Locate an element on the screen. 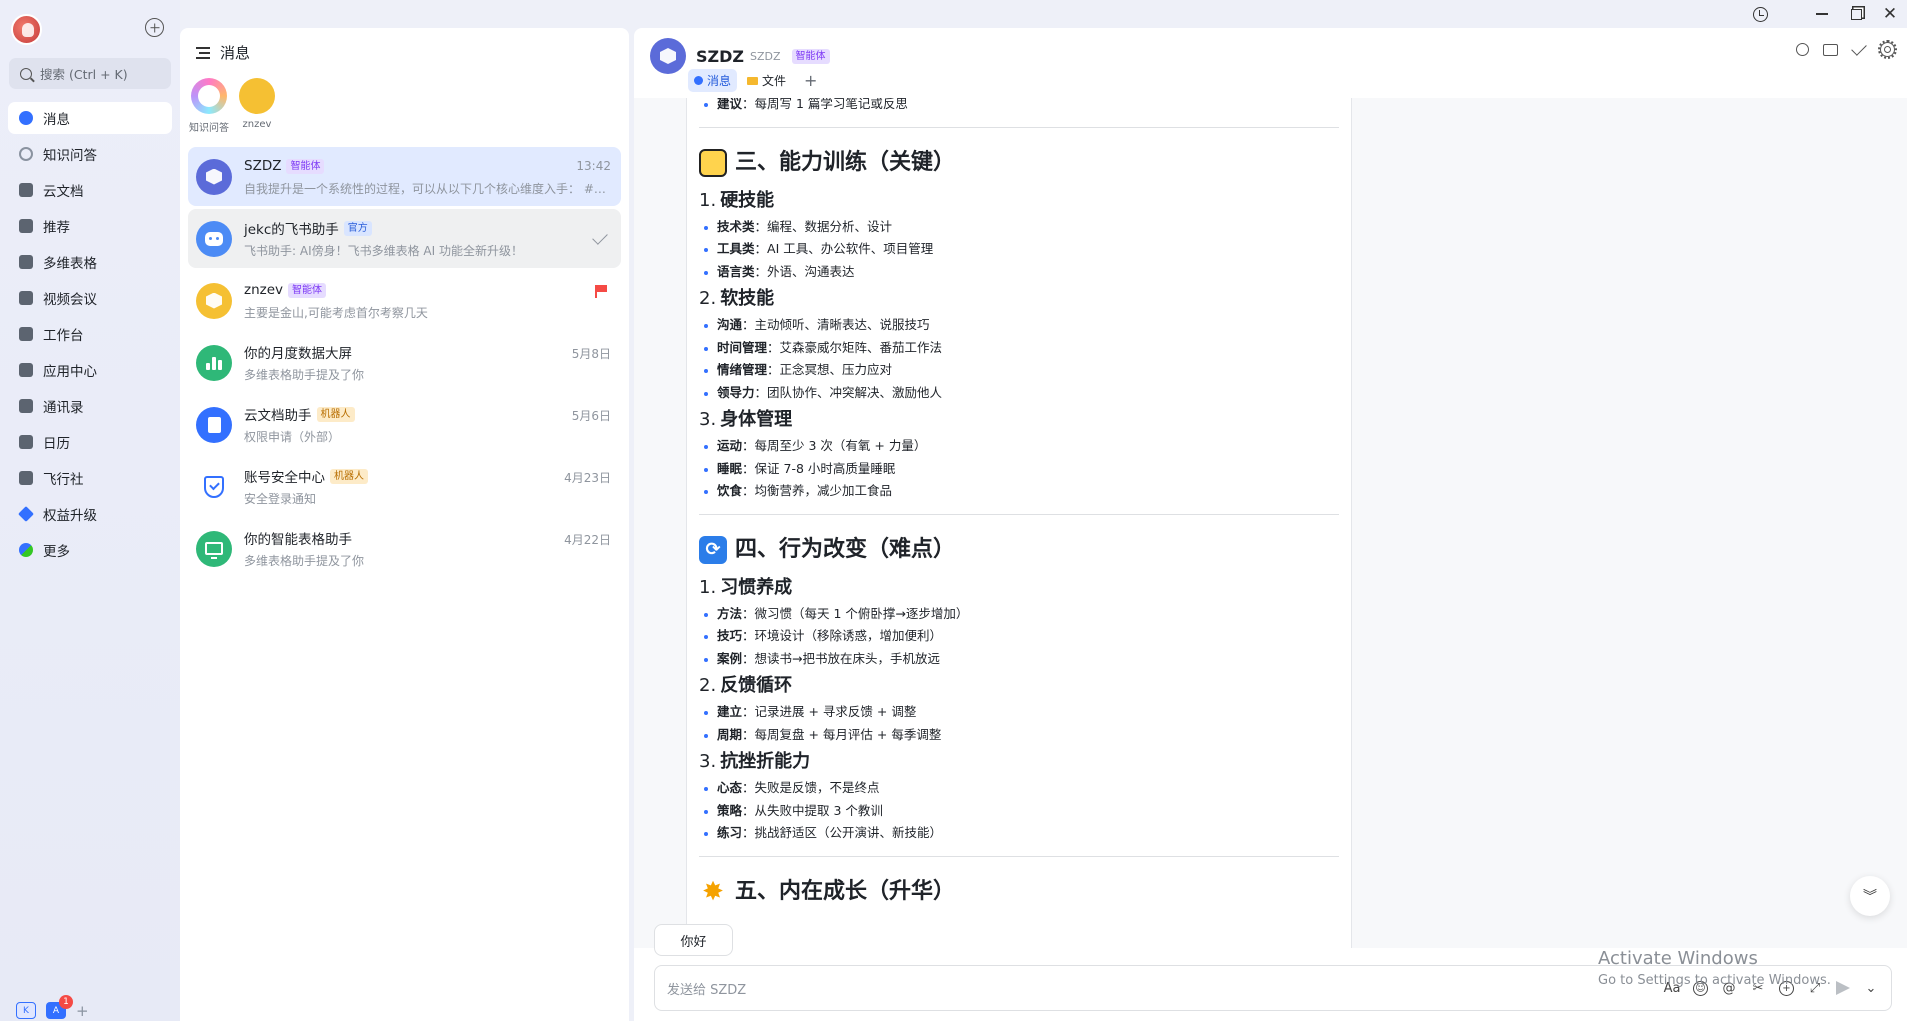 The width and height of the screenshot is (1907, 1021). history-button is located at coordinates (1760, 14).